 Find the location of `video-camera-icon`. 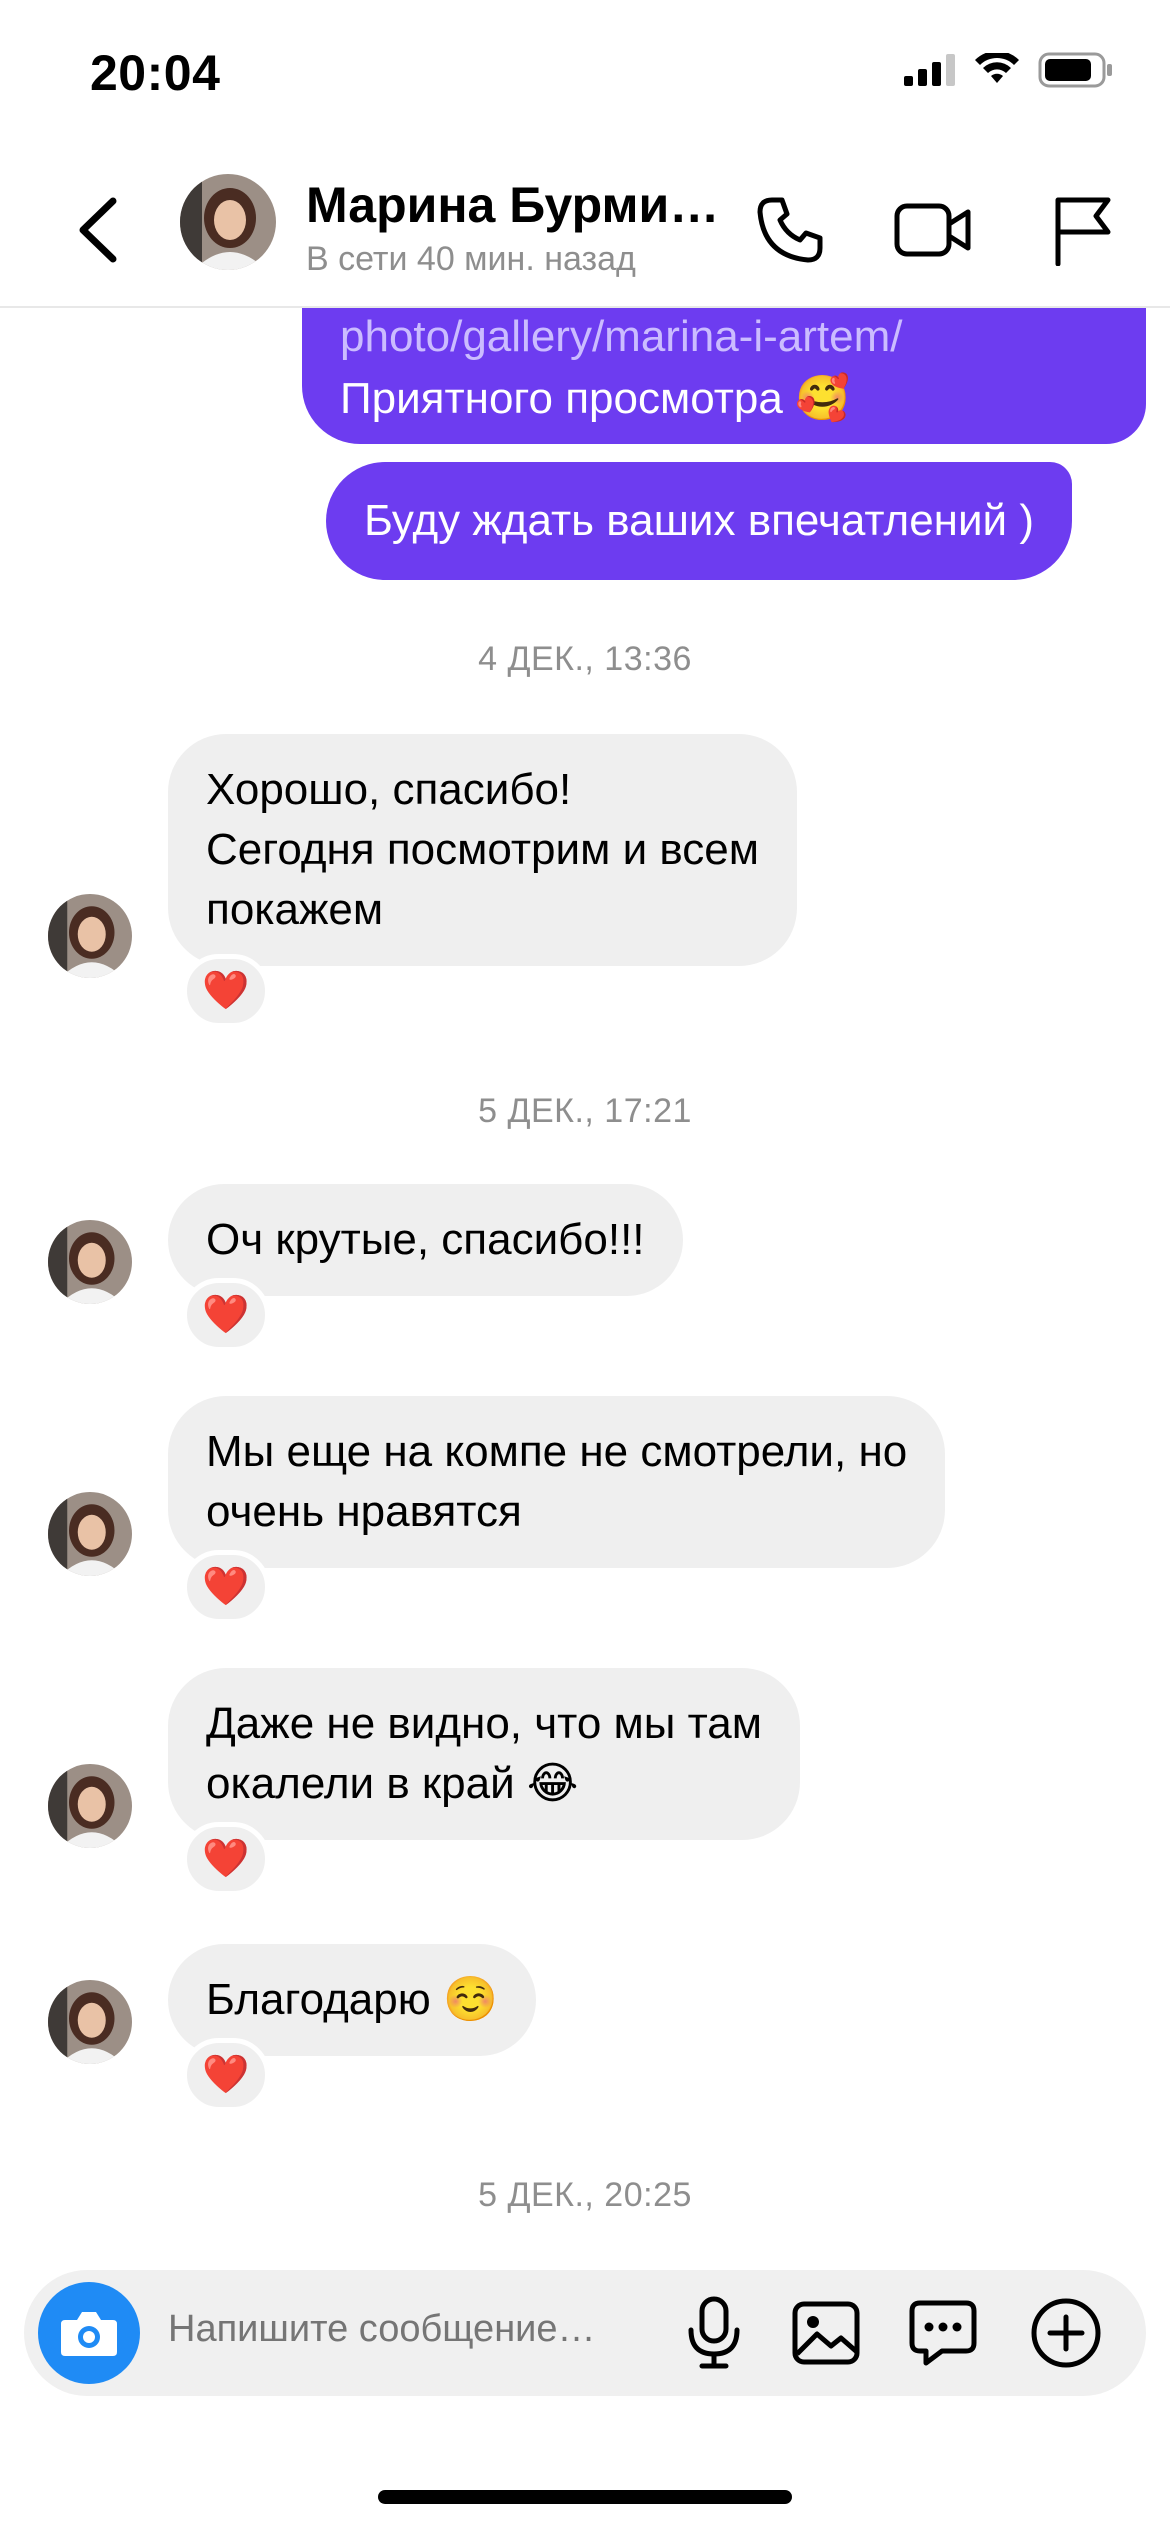

video-camera-icon is located at coordinates (932, 230).